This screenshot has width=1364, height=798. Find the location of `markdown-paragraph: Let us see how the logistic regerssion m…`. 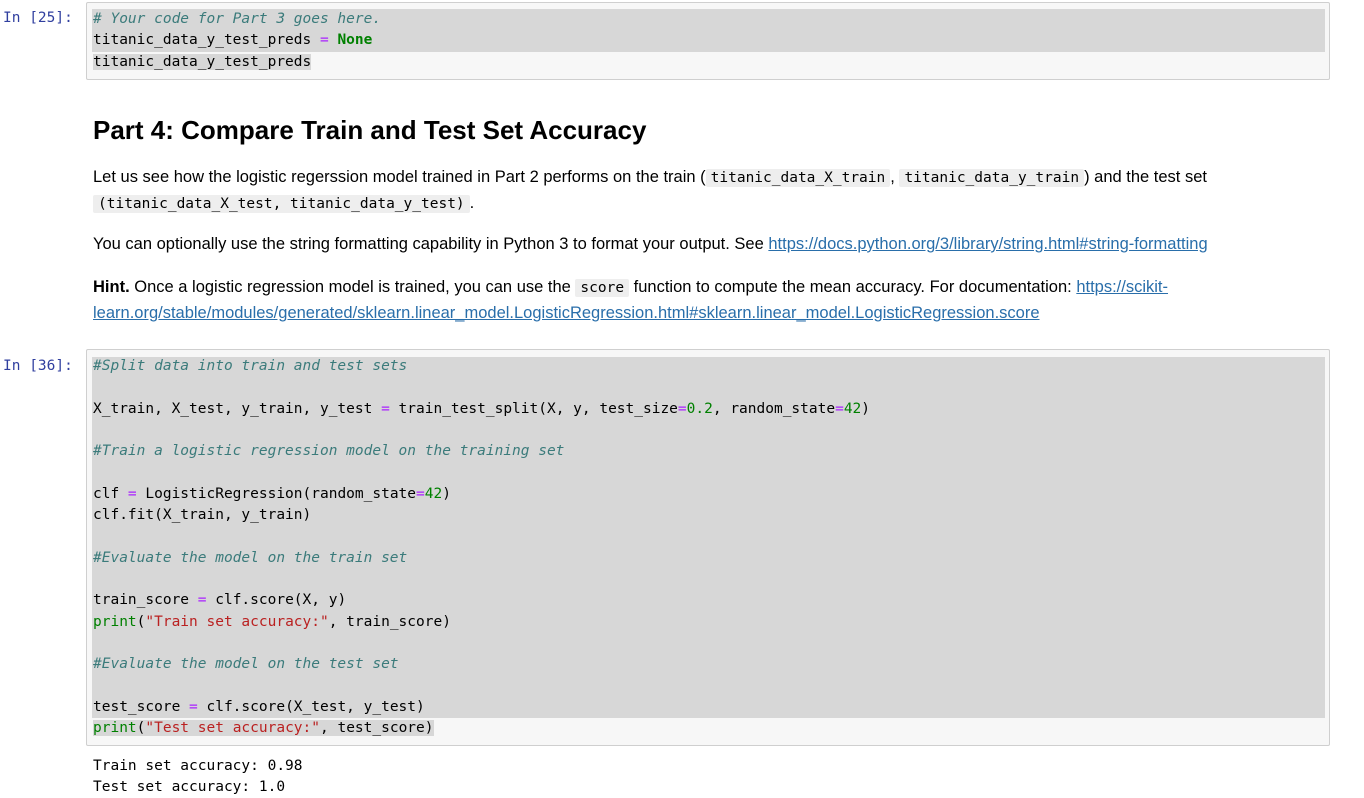

markdown-paragraph: Let us see how the logistic regerssion m… is located at coordinates (703, 191).